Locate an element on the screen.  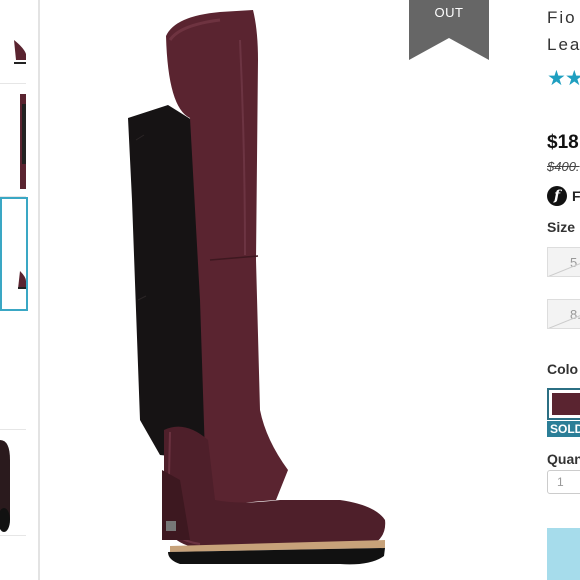
size-label: Size is located at coordinates (561, 227).